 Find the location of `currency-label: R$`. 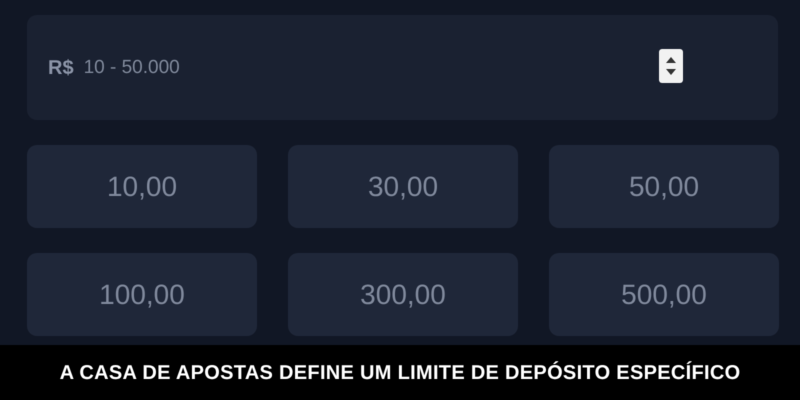

currency-label: R$ is located at coordinates (61, 68).